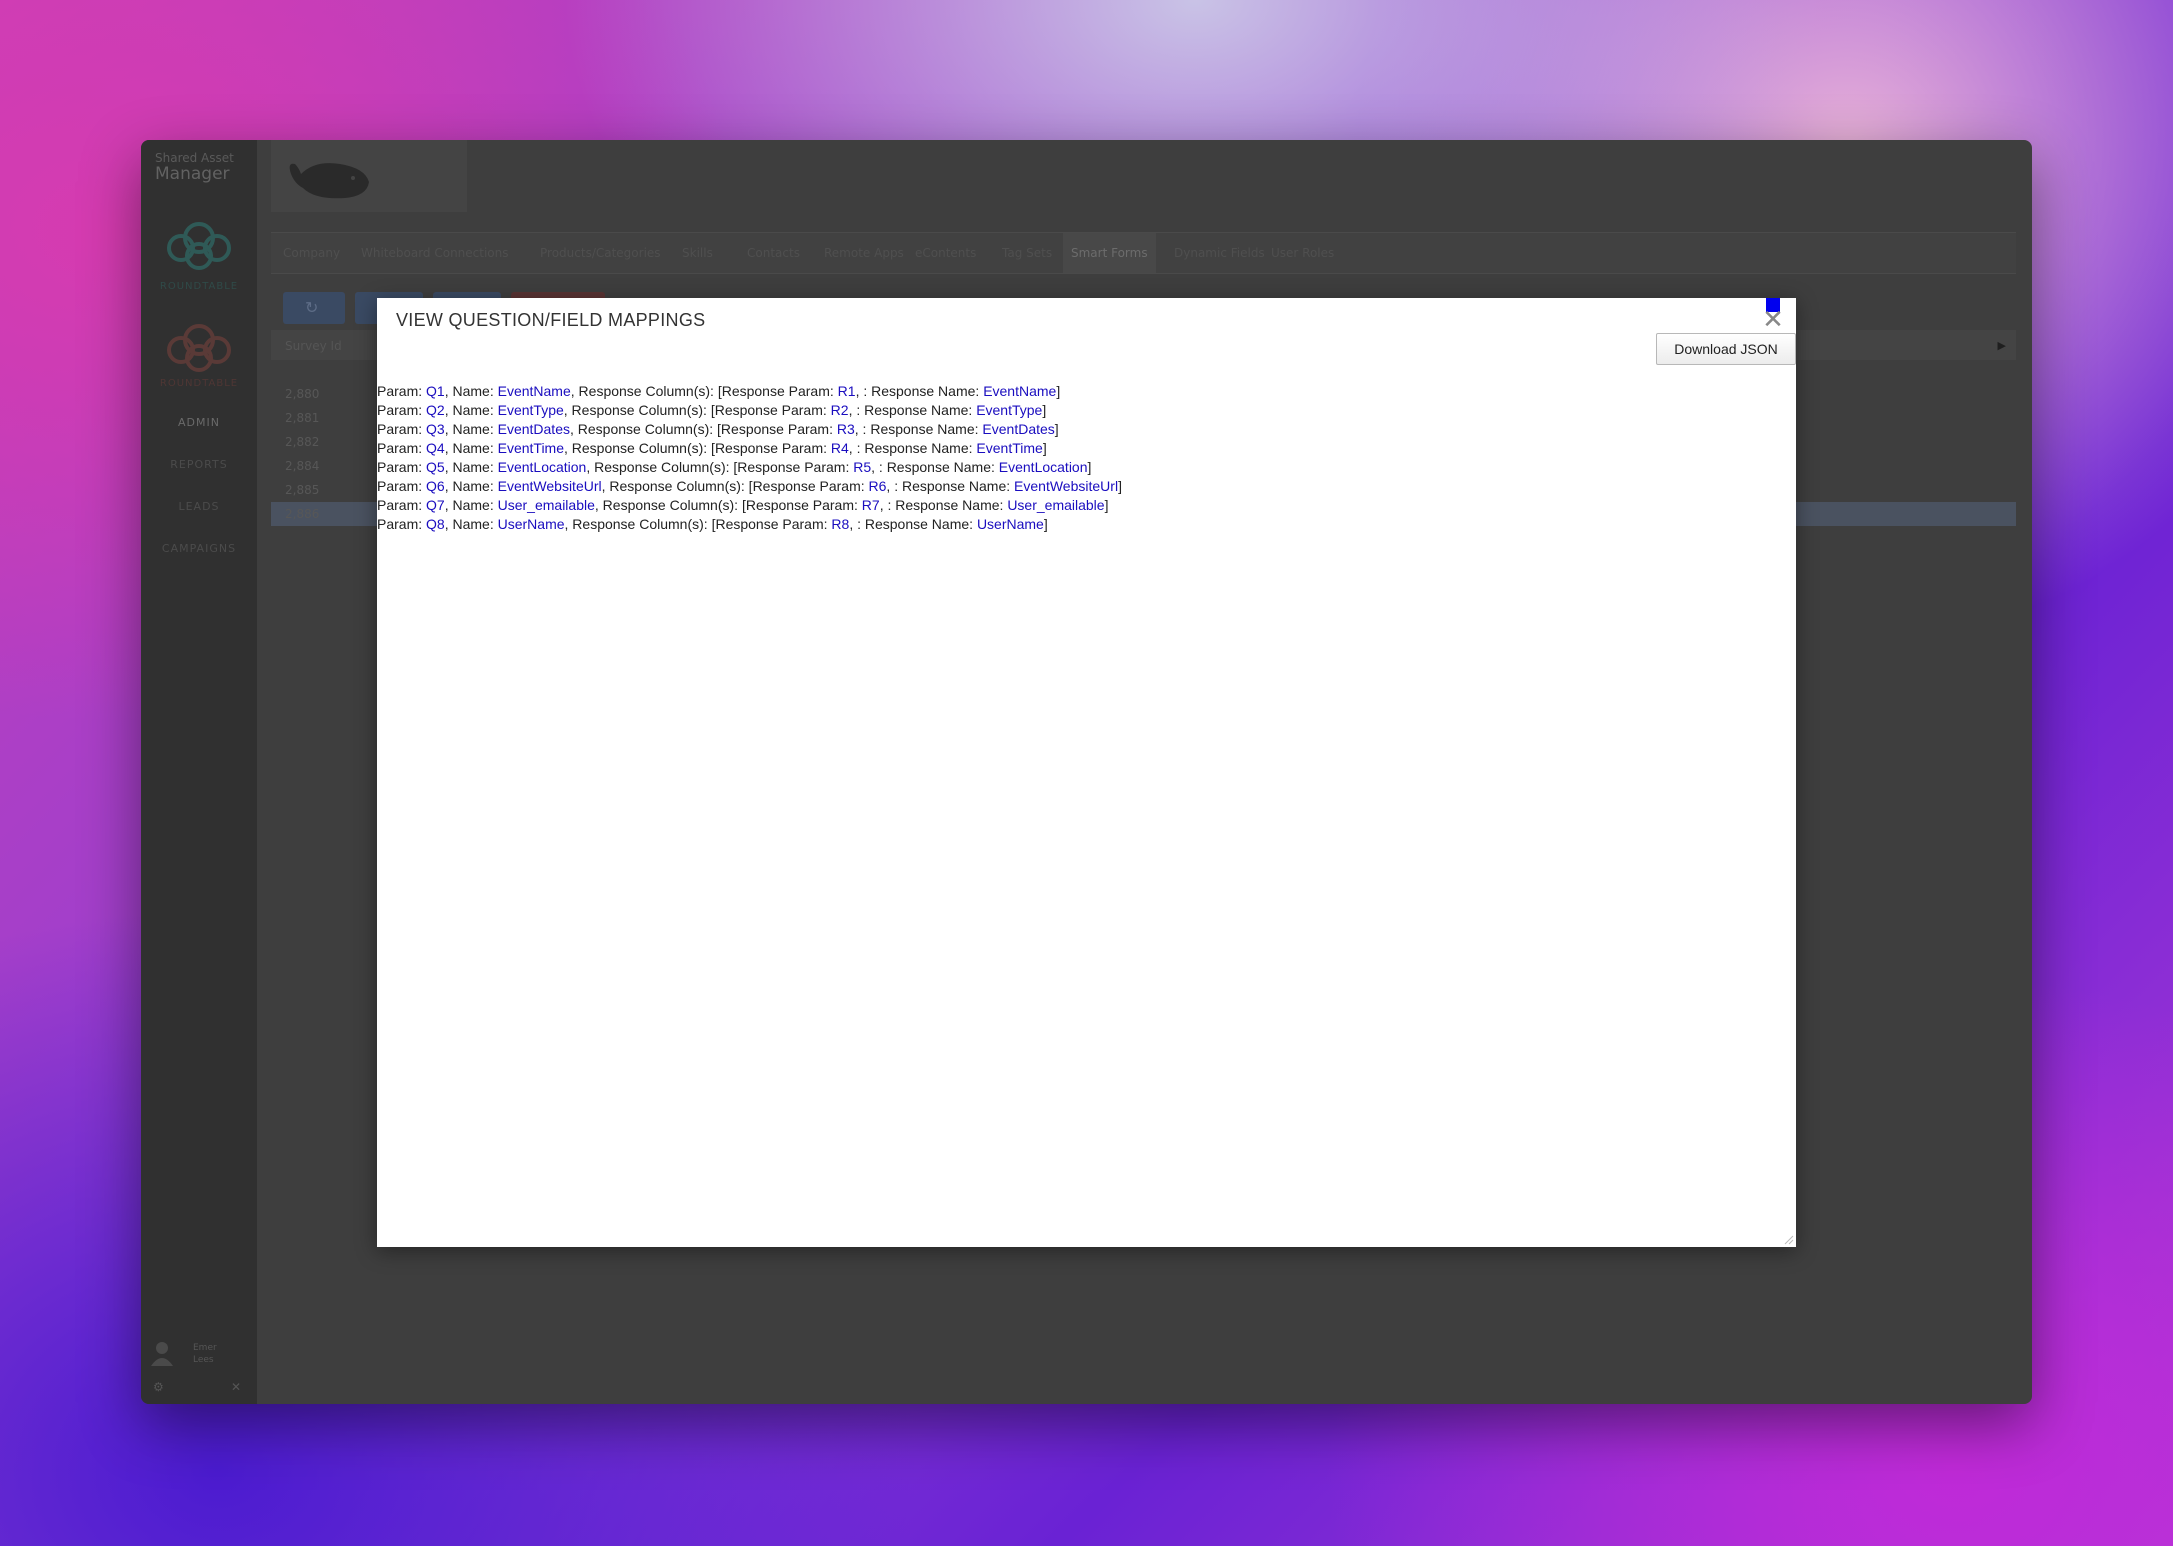 The width and height of the screenshot is (2173, 1546). What do you see at coordinates (534, 429) in the screenshot?
I see `name-link: EventDates` at bounding box center [534, 429].